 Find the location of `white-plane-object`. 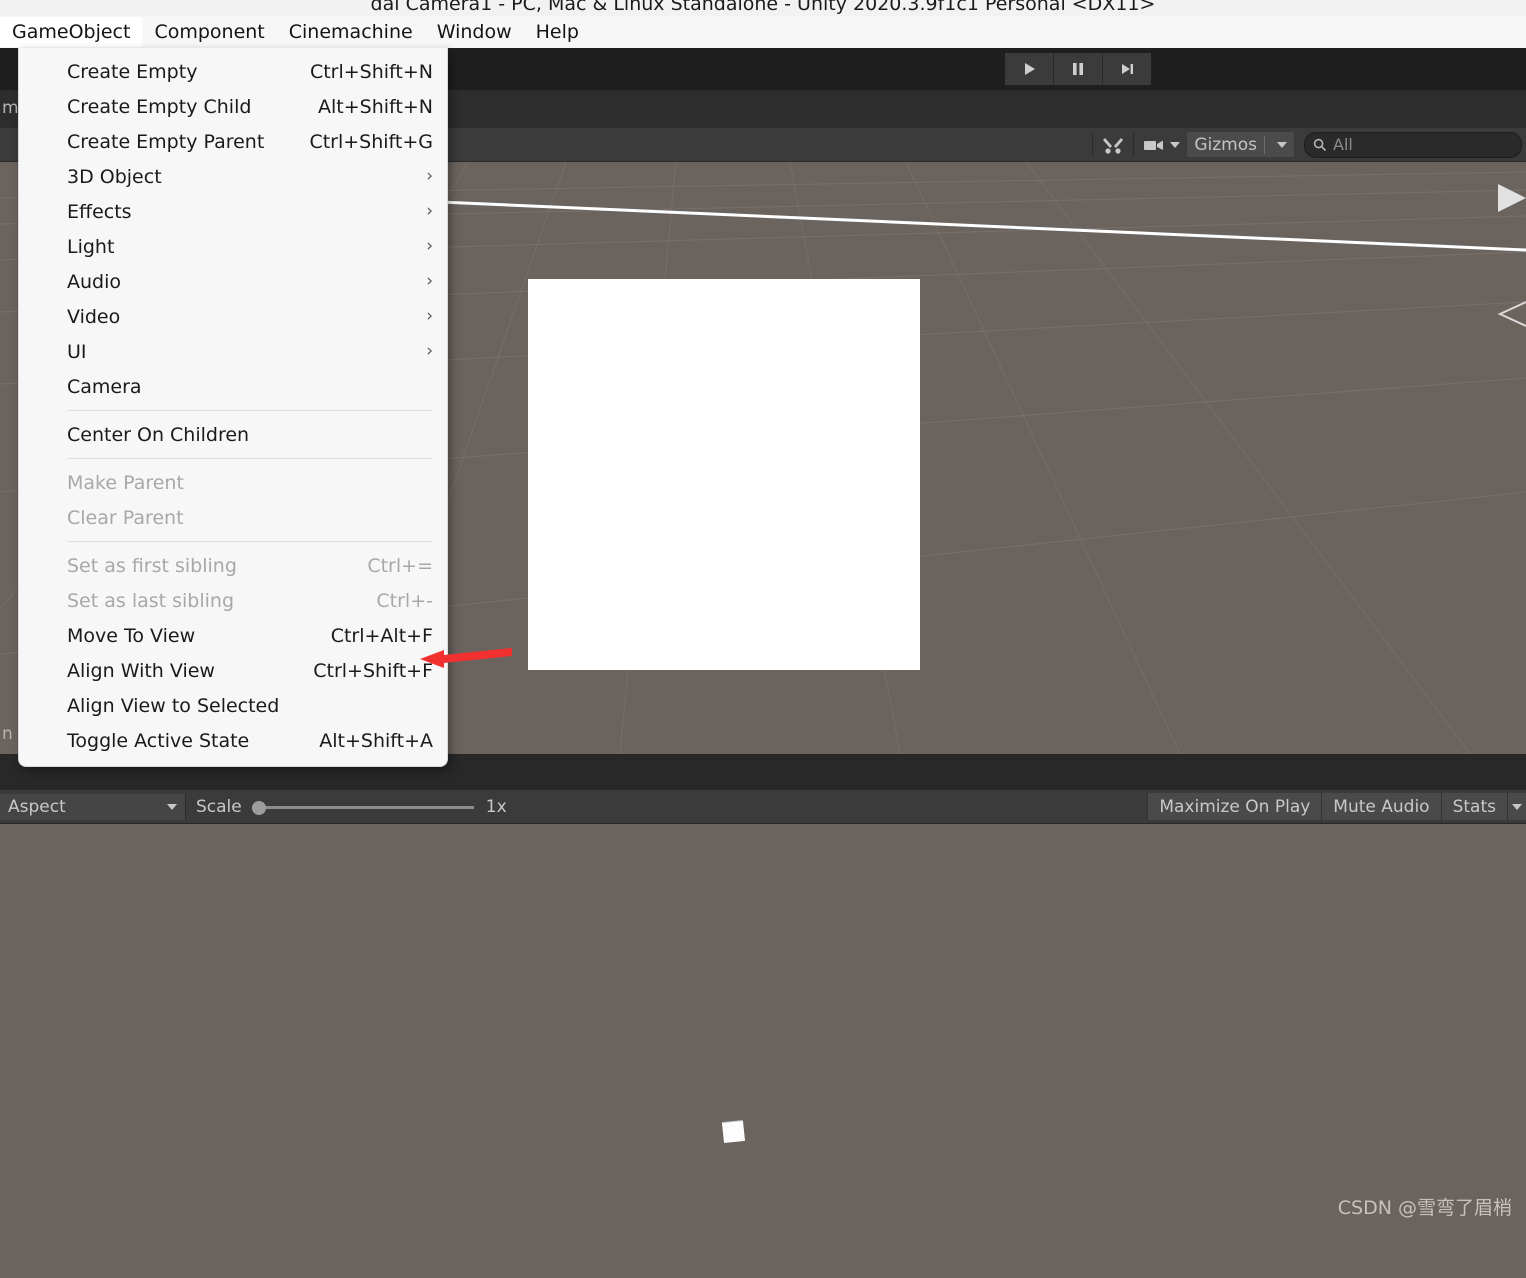

white-plane-object is located at coordinates (724, 474).